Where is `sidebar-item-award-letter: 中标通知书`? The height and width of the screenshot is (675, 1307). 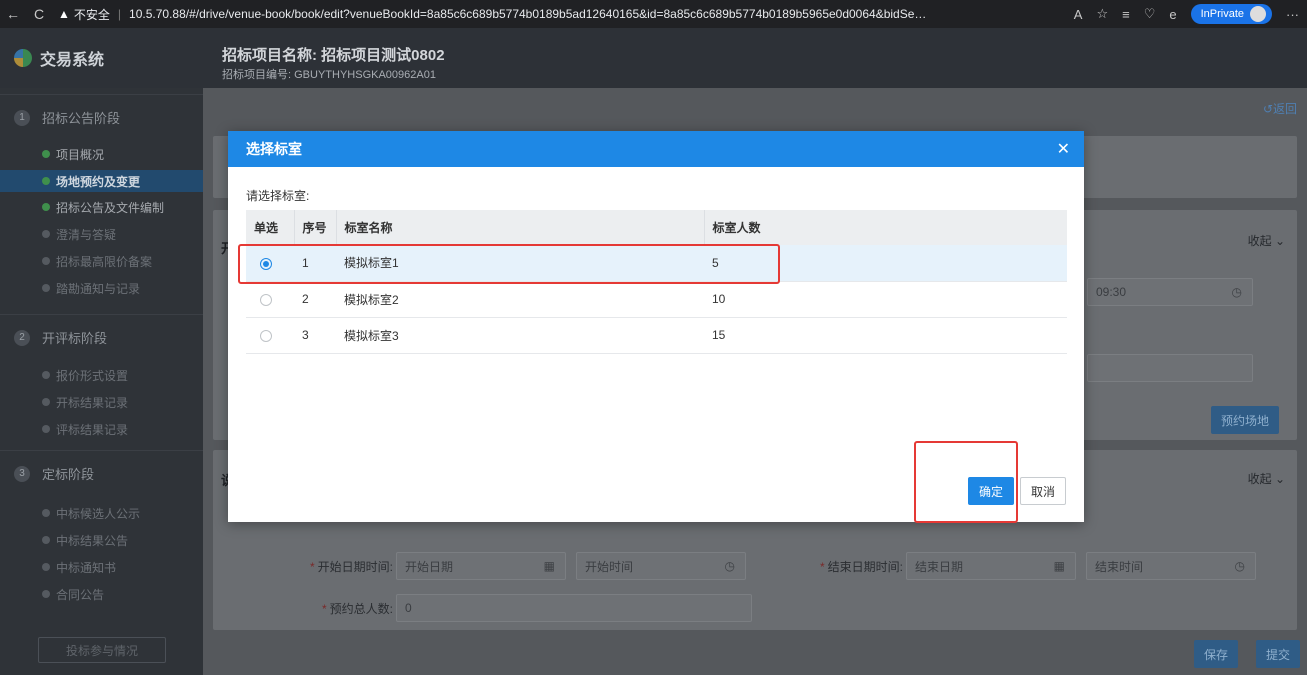
sidebar-item-award-letter: 中标通知书 is located at coordinates (101, 567).